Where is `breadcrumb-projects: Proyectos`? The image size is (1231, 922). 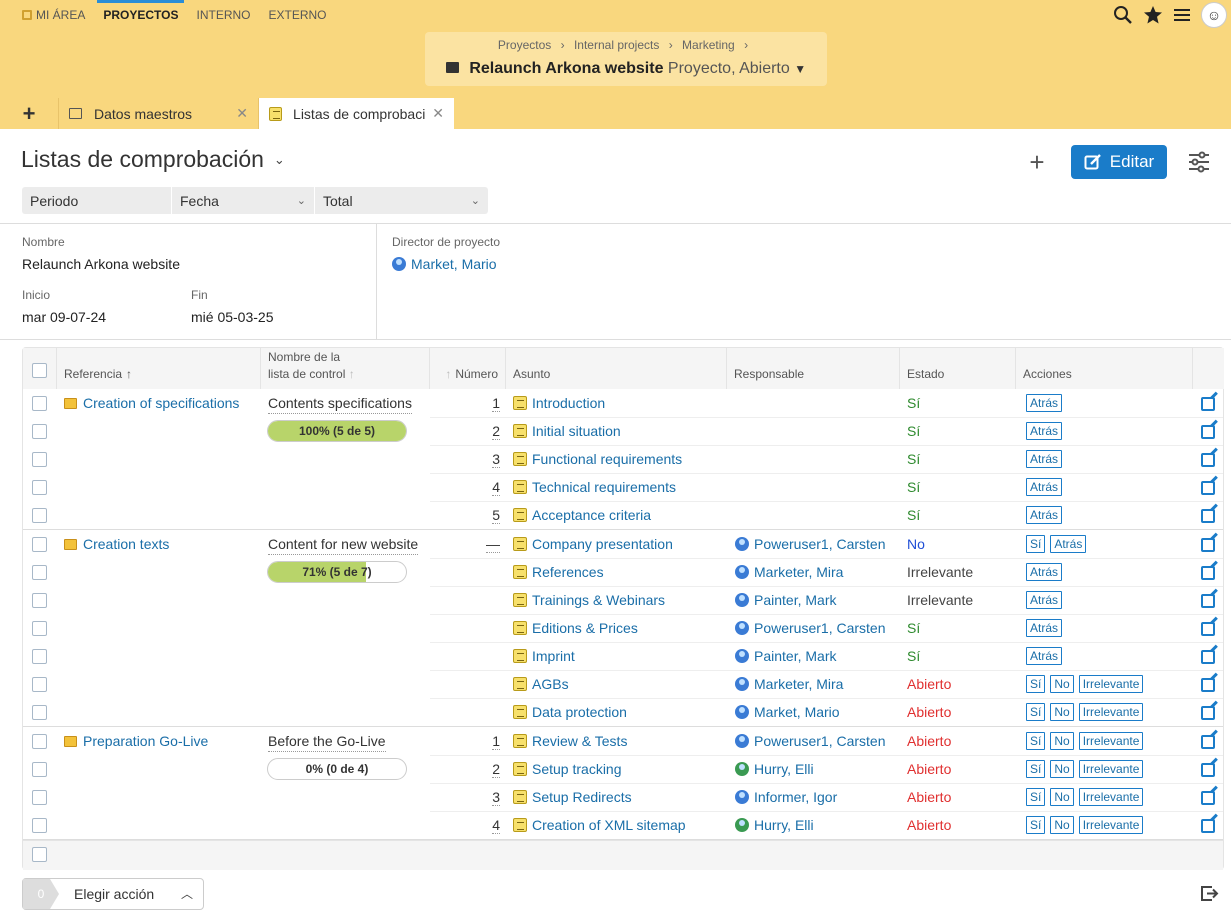 breadcrumb-projects: Proyectos is located at coordinates (524, 45).